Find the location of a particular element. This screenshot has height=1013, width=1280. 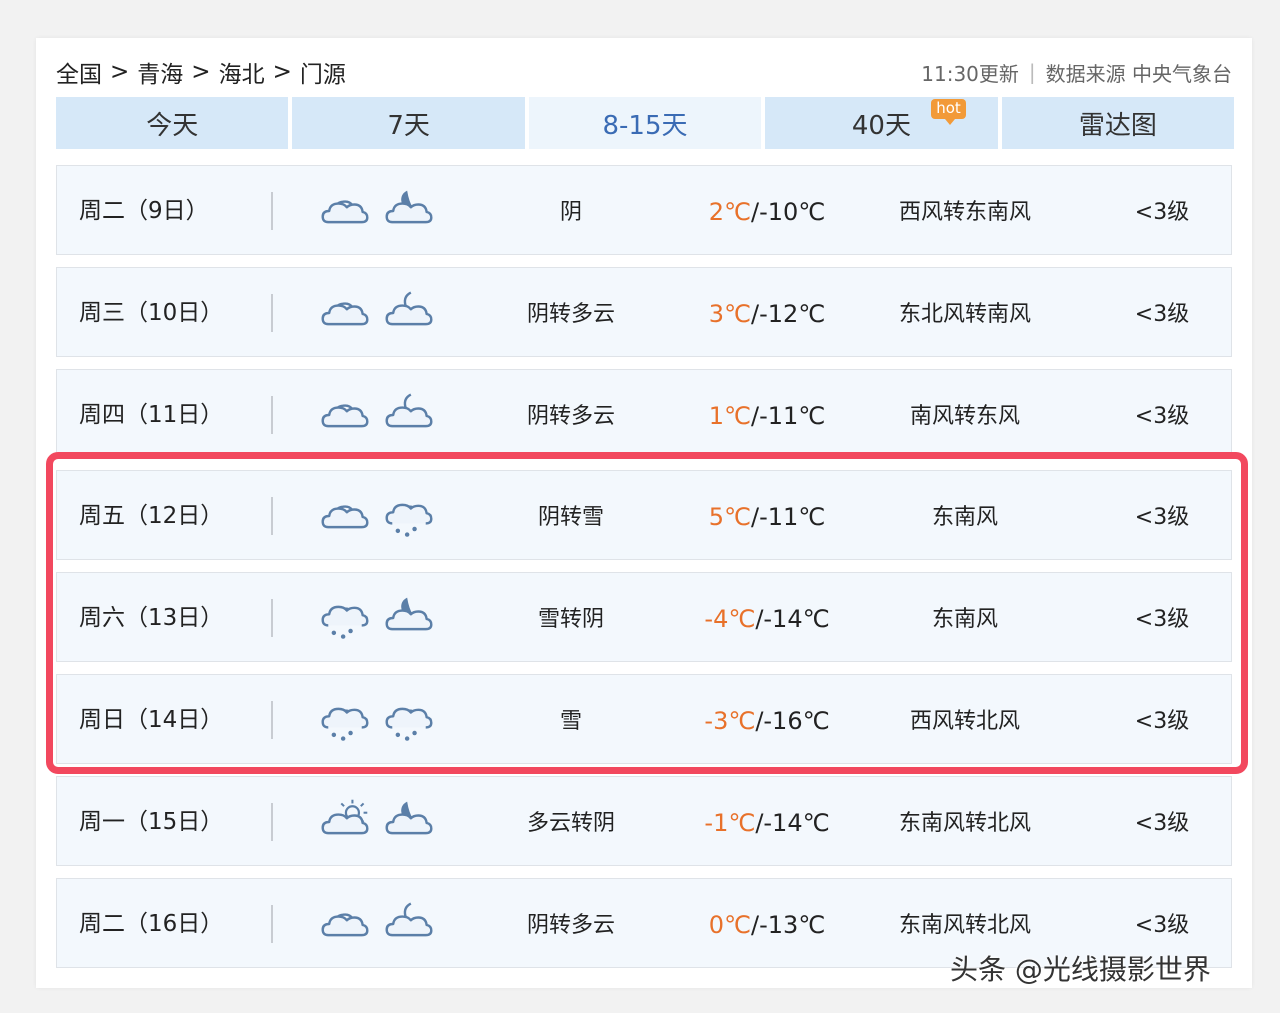

temperature: 3℃/-12℃ is located at coordinates (767, 314).